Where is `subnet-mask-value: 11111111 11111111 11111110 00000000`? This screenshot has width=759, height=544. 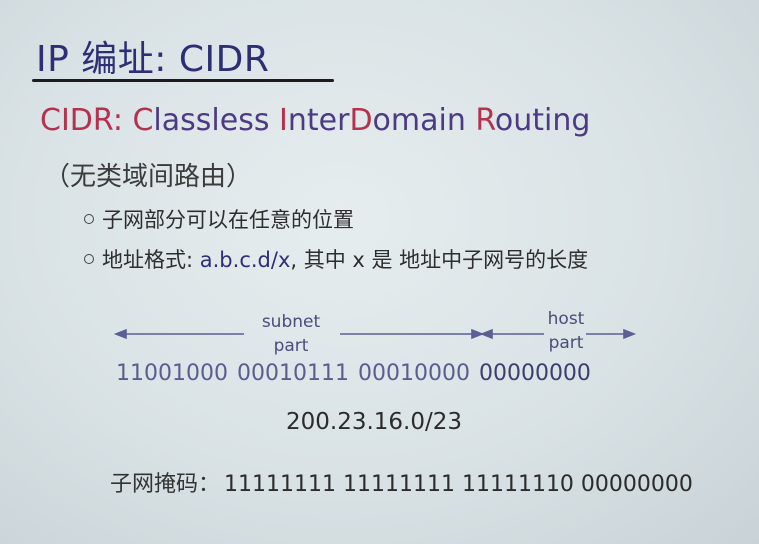
subnet-mask-value: 11111111 11111111 11111110 00000000 is located at coordinates (458, 484).